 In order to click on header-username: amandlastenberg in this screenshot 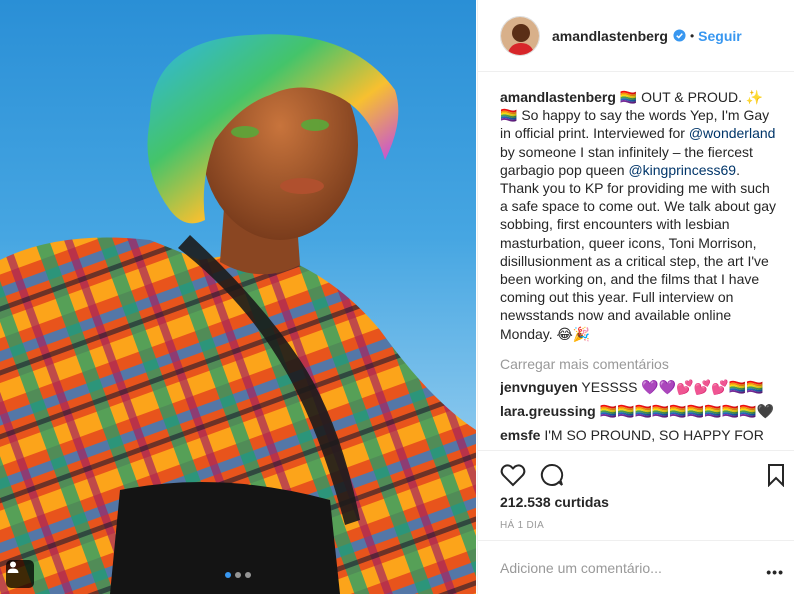, I will do `click(610, 36)`.